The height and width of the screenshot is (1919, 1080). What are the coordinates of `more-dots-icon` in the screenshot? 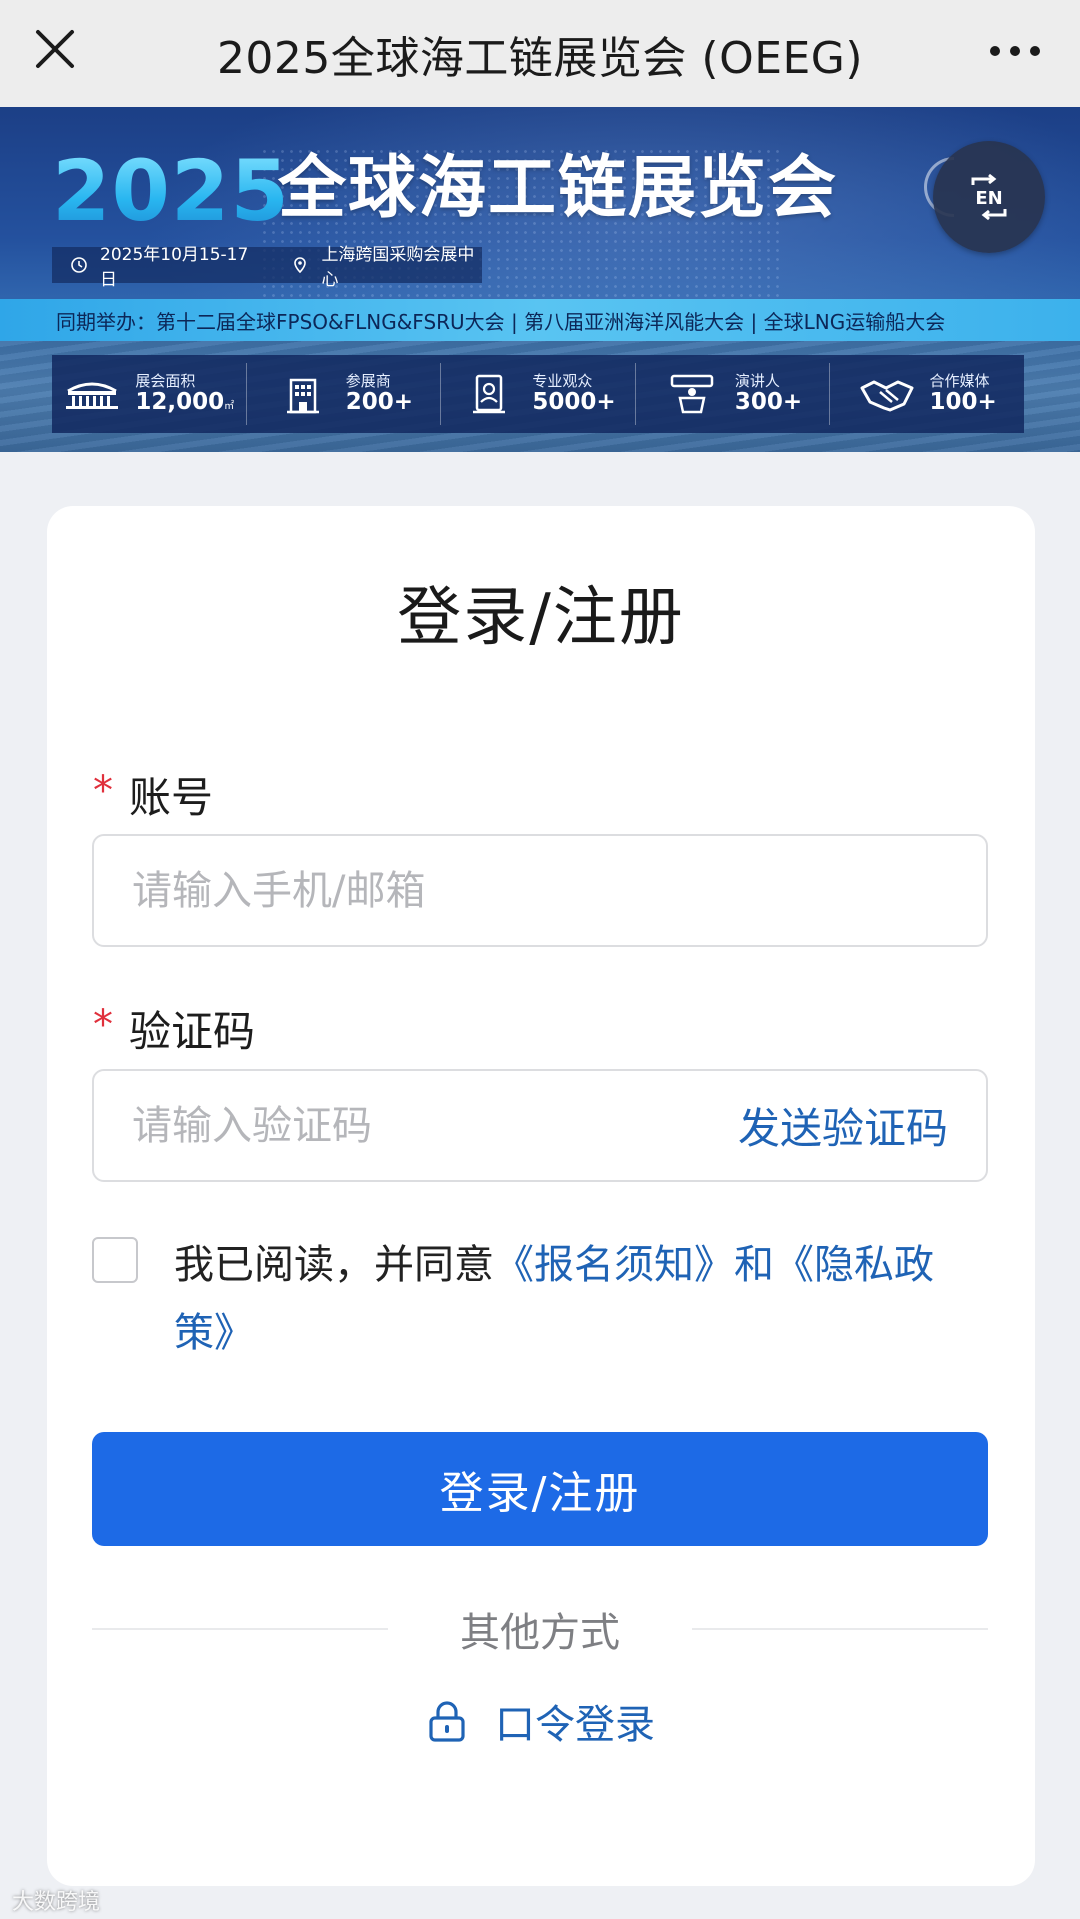 It's located at (1015, 51).